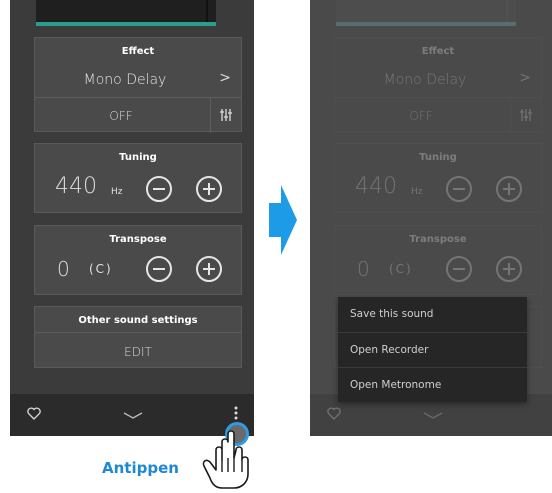  What do you see at coordinates (225, 459) in the screenshot?
I see `hand-pointer-icon` at bounding box center [225, 459].